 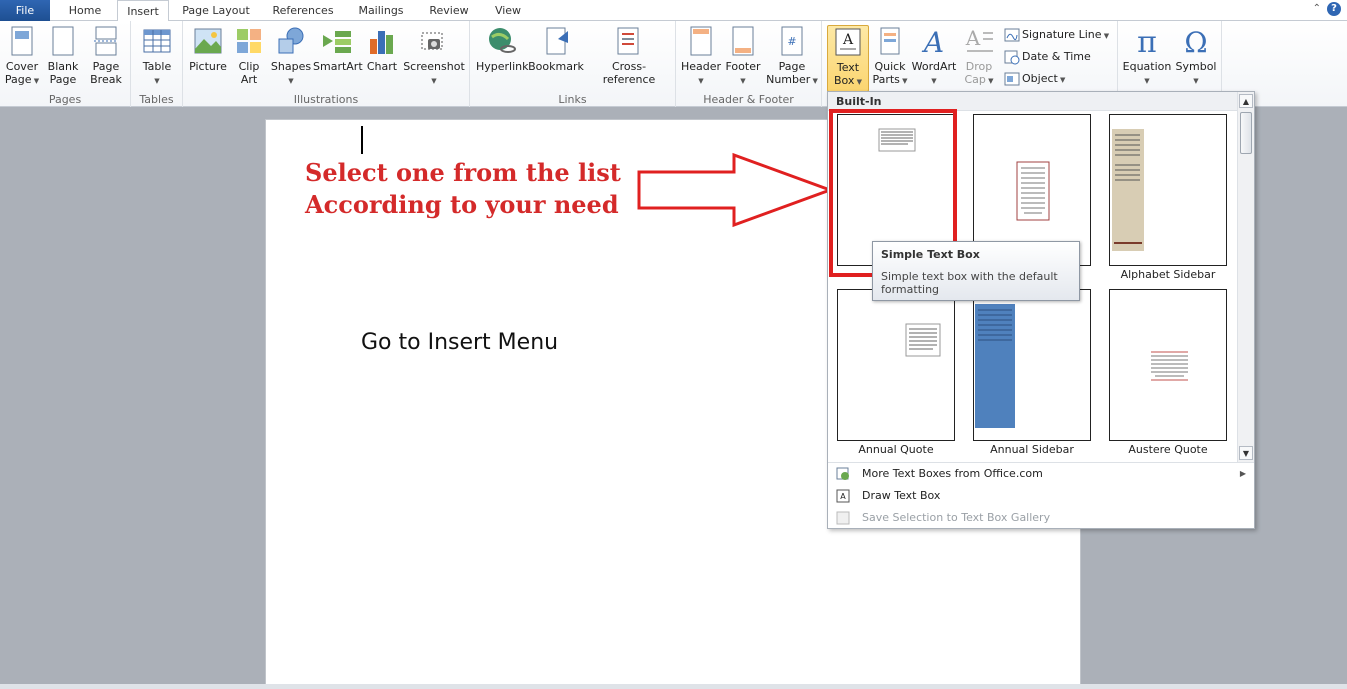 I want to click on draw-text-box-icon: A, so click(x=843, y=496).